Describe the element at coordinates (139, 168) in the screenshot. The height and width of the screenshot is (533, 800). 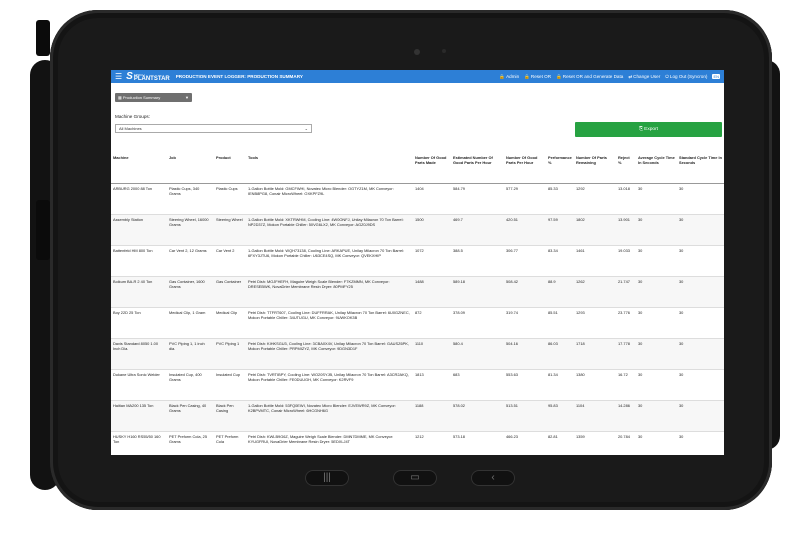
I see `column-header: Machine` at that location.